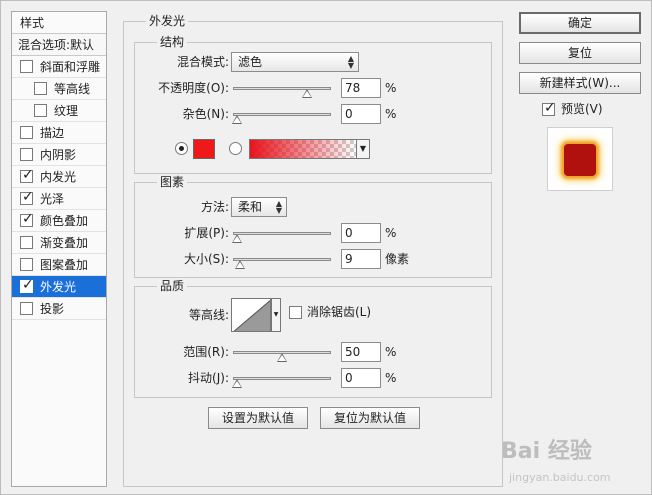 The image size is (652, 495). Describe the element at coordinates (206, 352) in the screenshot. I see `range-label: 范围(R):` at that location.